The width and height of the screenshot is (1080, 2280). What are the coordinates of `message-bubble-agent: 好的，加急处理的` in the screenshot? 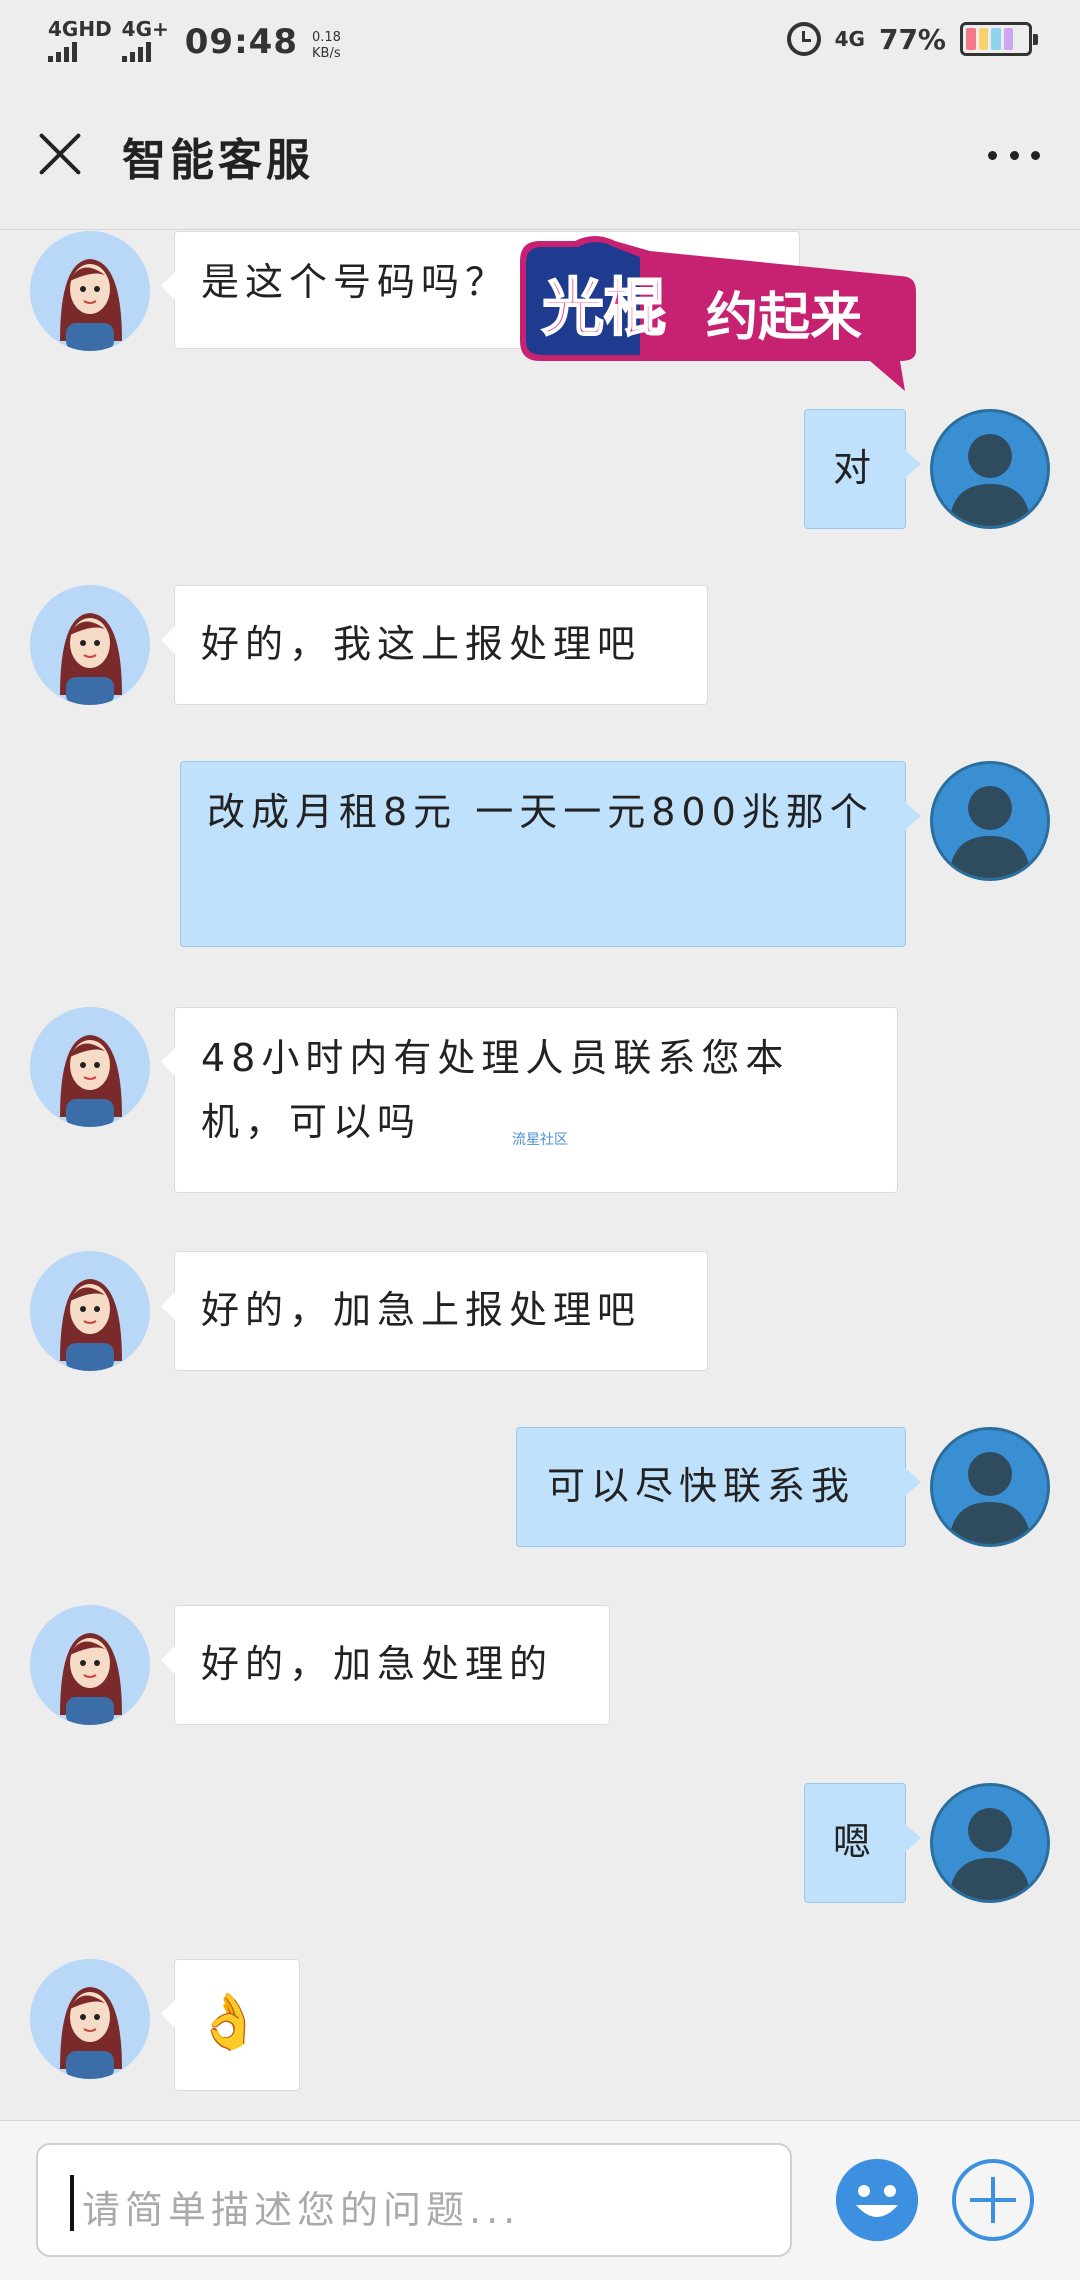 It's located at (385, 1665).